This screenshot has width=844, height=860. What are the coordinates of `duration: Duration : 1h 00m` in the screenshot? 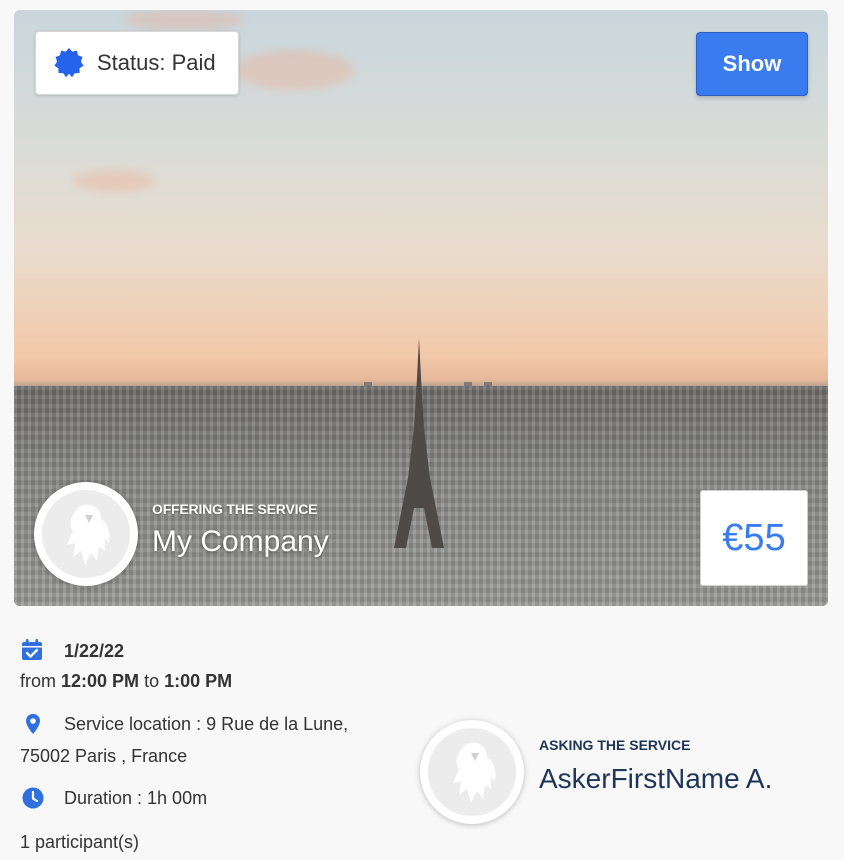 It's located at (136, 798).